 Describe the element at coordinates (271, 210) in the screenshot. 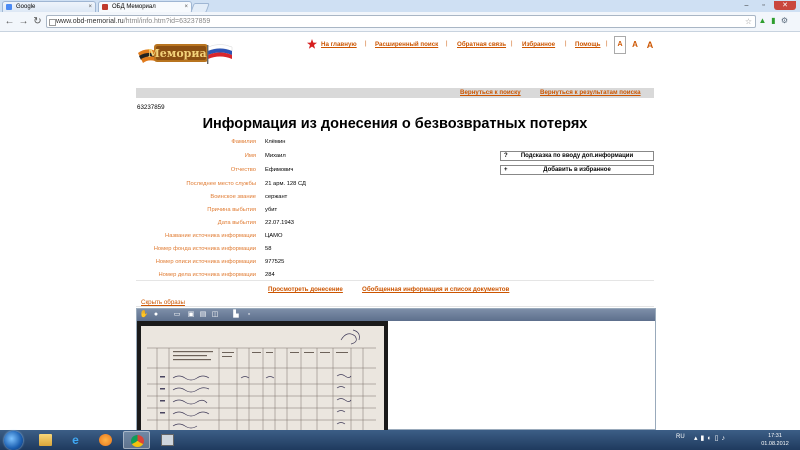

I see `field-value-reason: убит` at that location.